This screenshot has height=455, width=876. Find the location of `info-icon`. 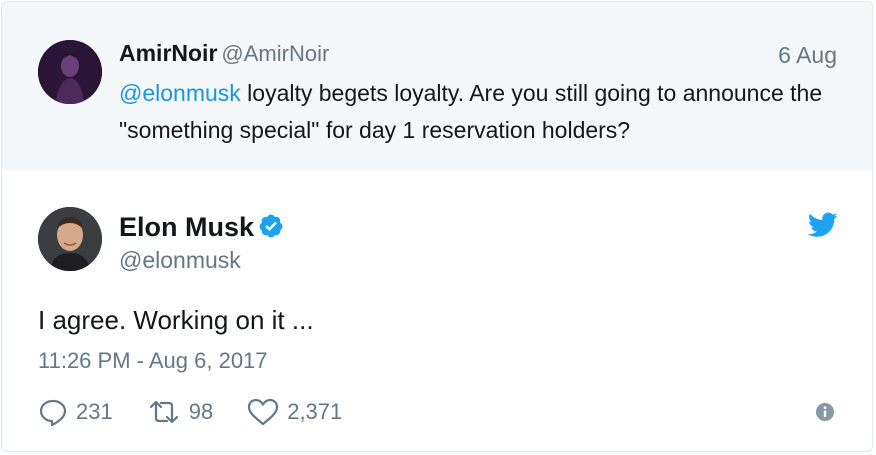

info-icon is located at coordinates (825, 412).